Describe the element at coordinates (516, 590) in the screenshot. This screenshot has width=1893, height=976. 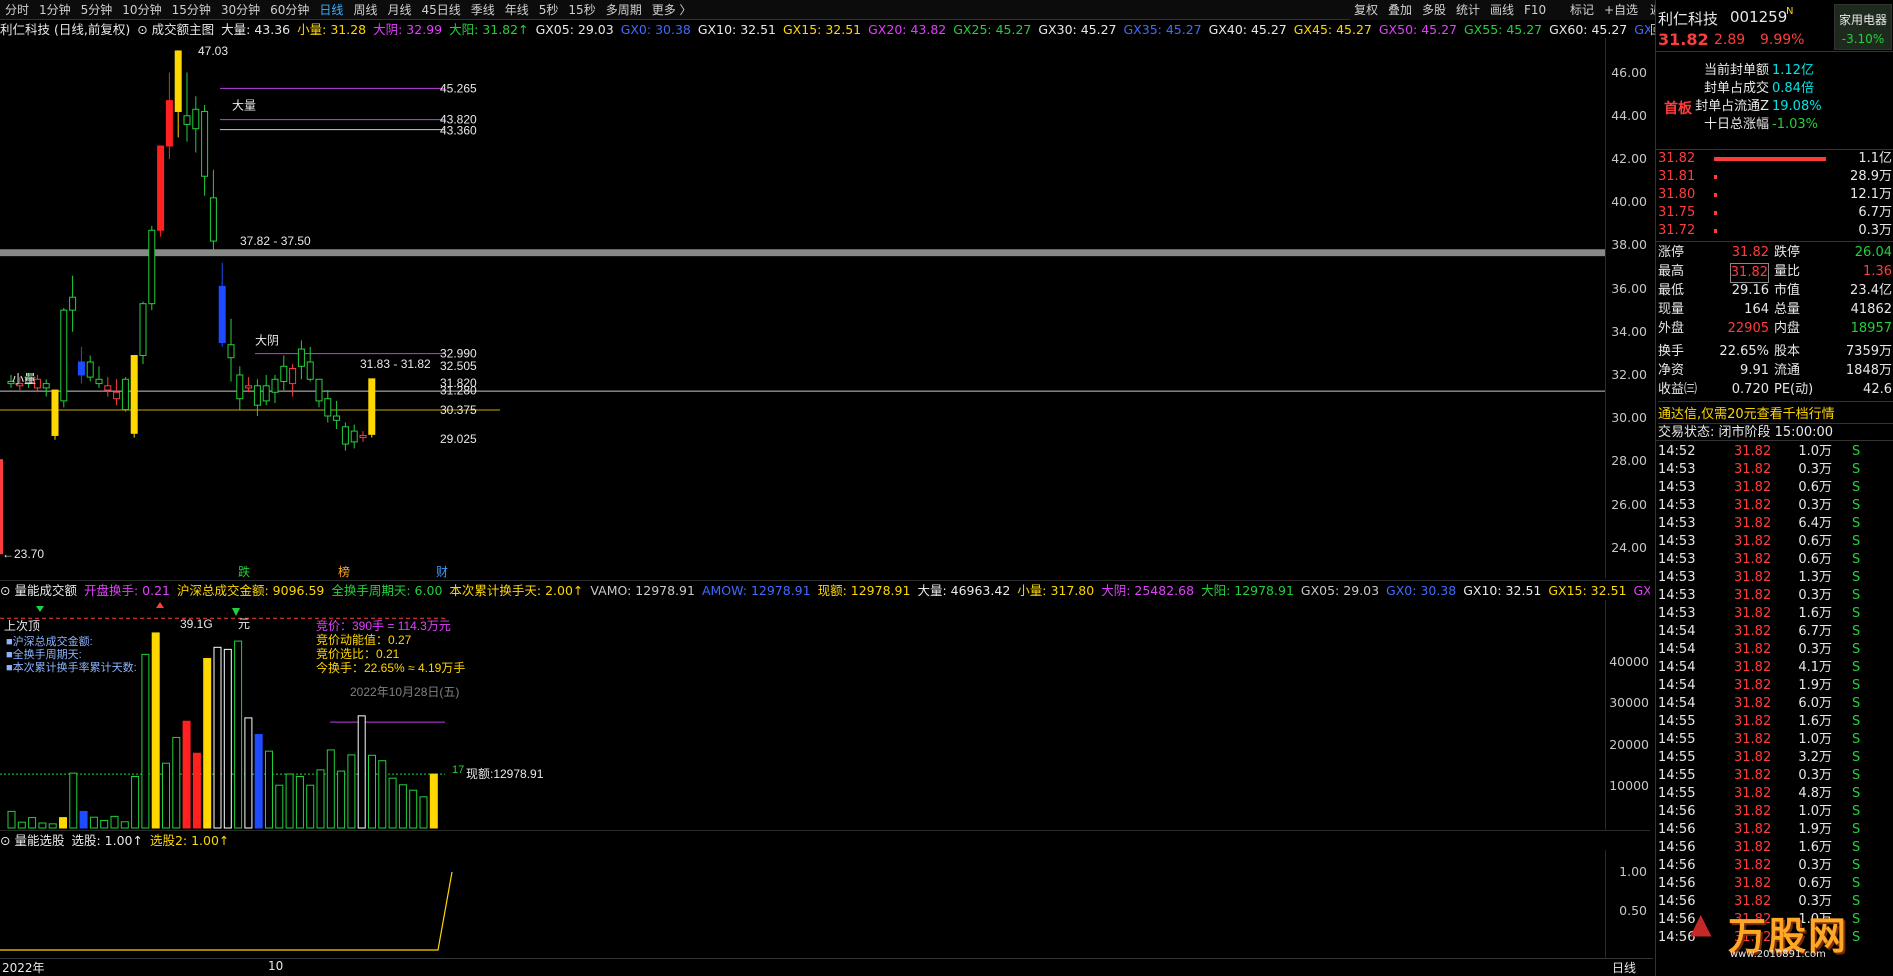
I see `vol-header-item: 本次累计换手天: 2.00↑` at that location.